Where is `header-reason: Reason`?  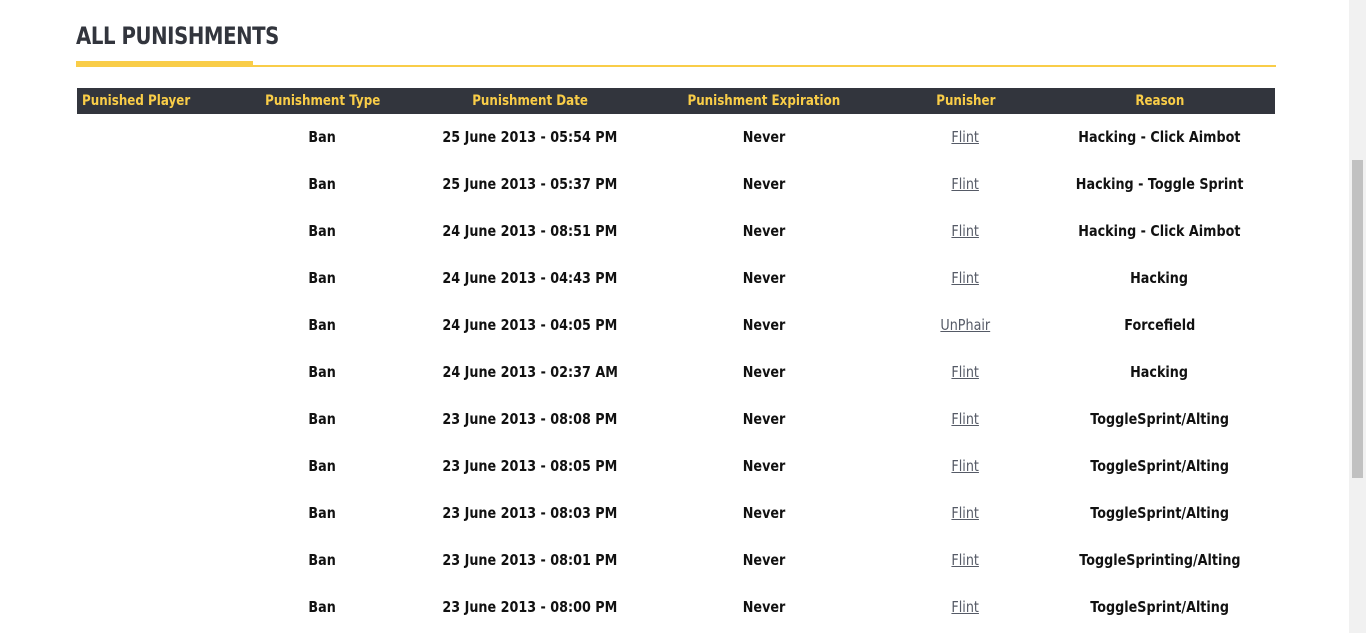
header-reason: Reason is located at coordinates (1160, 101).